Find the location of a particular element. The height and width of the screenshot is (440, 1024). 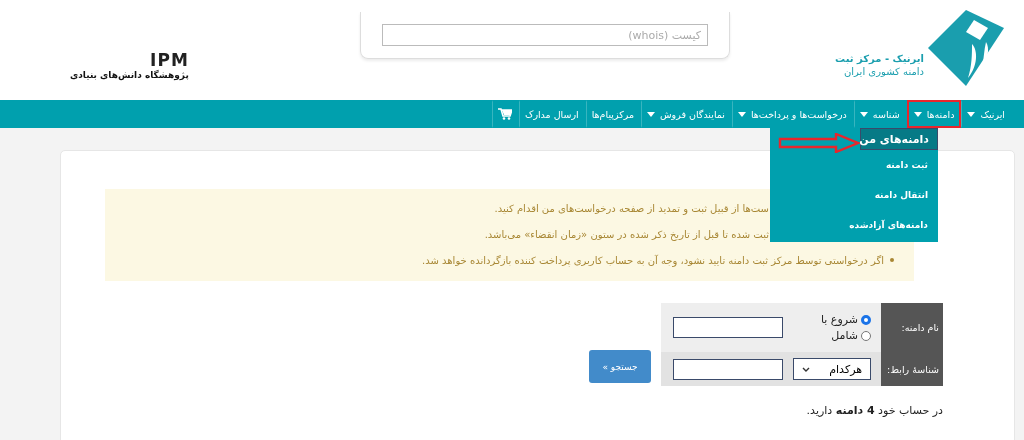

nav-item: ارسال مدارک is located at coordinates (552, 114).